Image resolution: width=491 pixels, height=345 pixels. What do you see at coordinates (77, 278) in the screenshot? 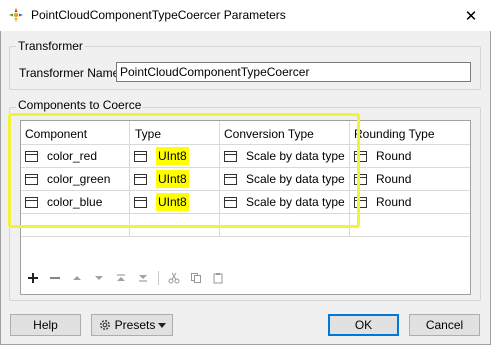
I see `move-up-icon` at bounding box center [77, 278].